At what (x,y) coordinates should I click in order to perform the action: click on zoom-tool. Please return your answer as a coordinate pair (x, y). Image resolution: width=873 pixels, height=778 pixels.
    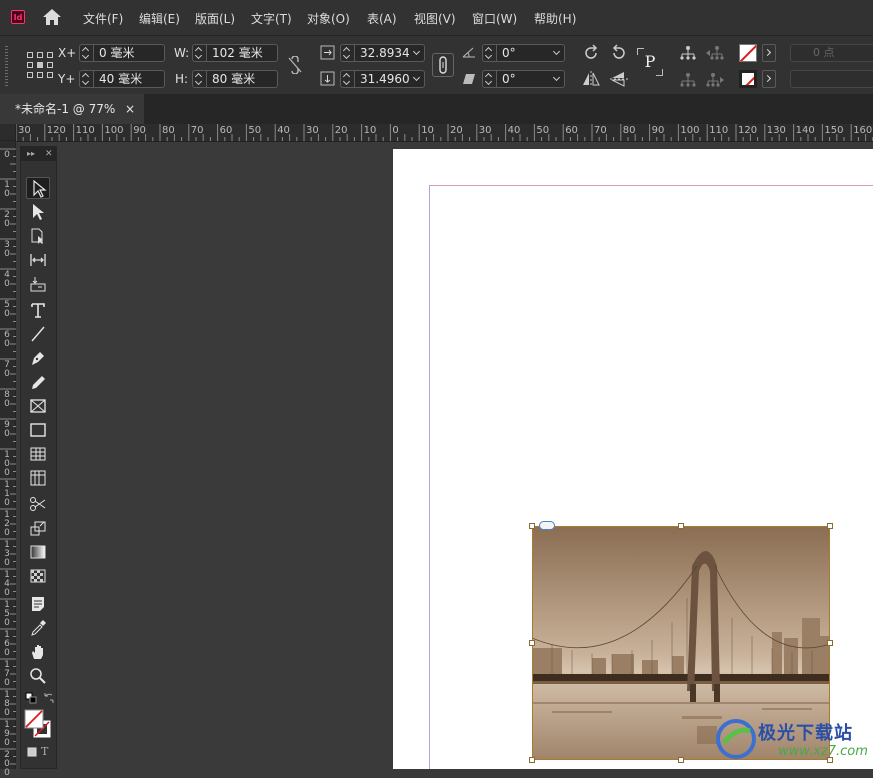
    Looking at the image, I should click on (38, 676).